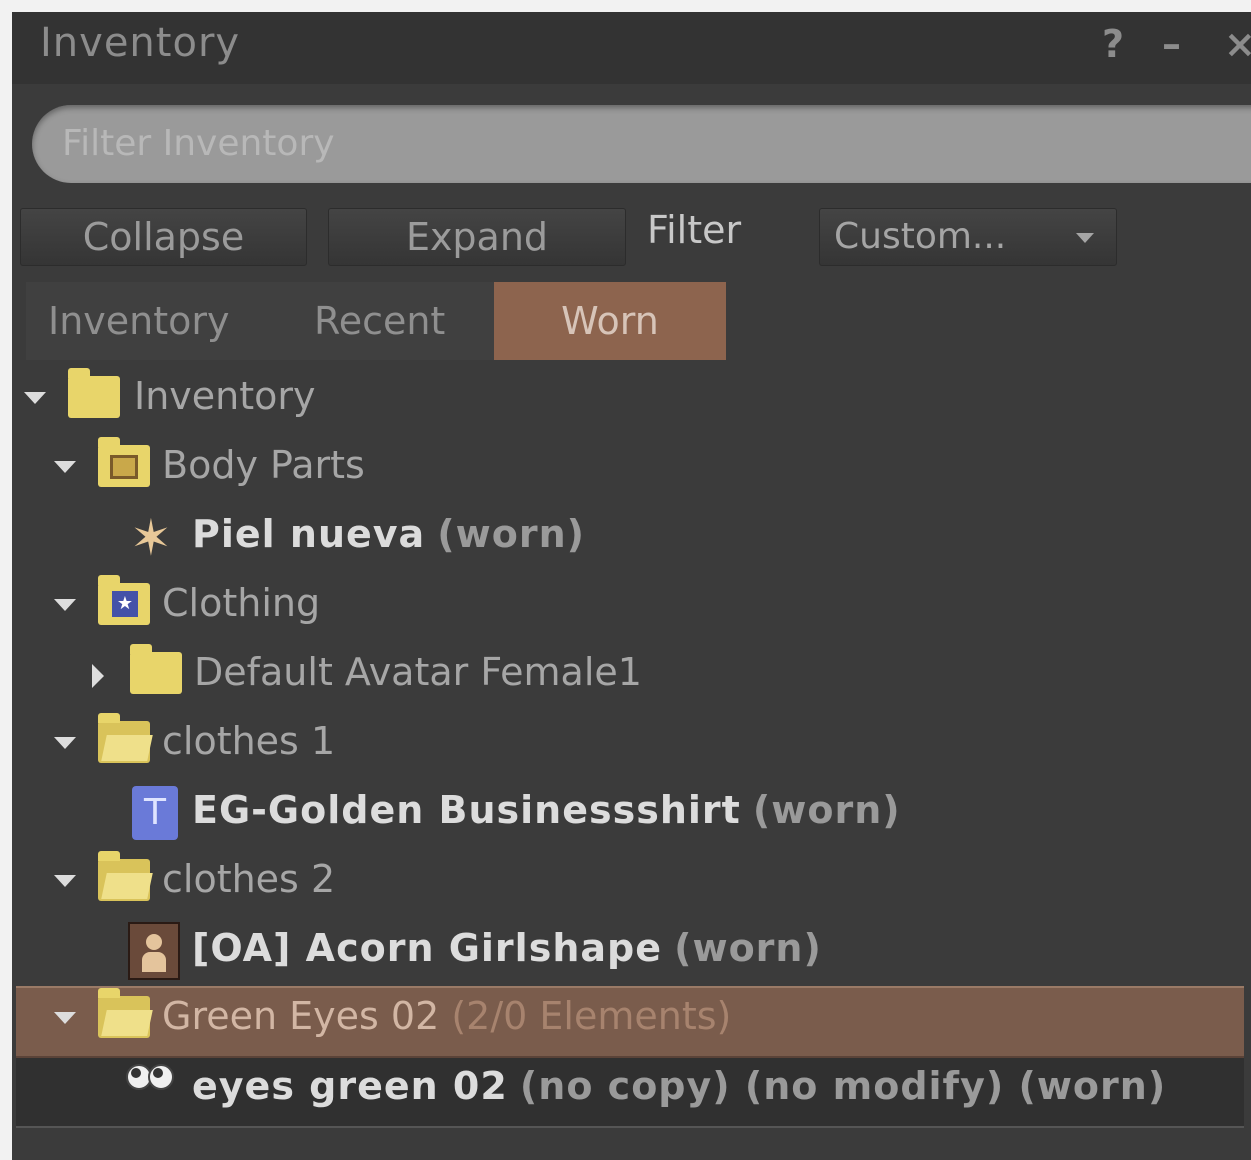 Image resolution: width=1251 pixels, height=1160 pixels. Describe the element at coordinates (610, 321) in the screenshot. I see `tab-worn: Worn` at that location.